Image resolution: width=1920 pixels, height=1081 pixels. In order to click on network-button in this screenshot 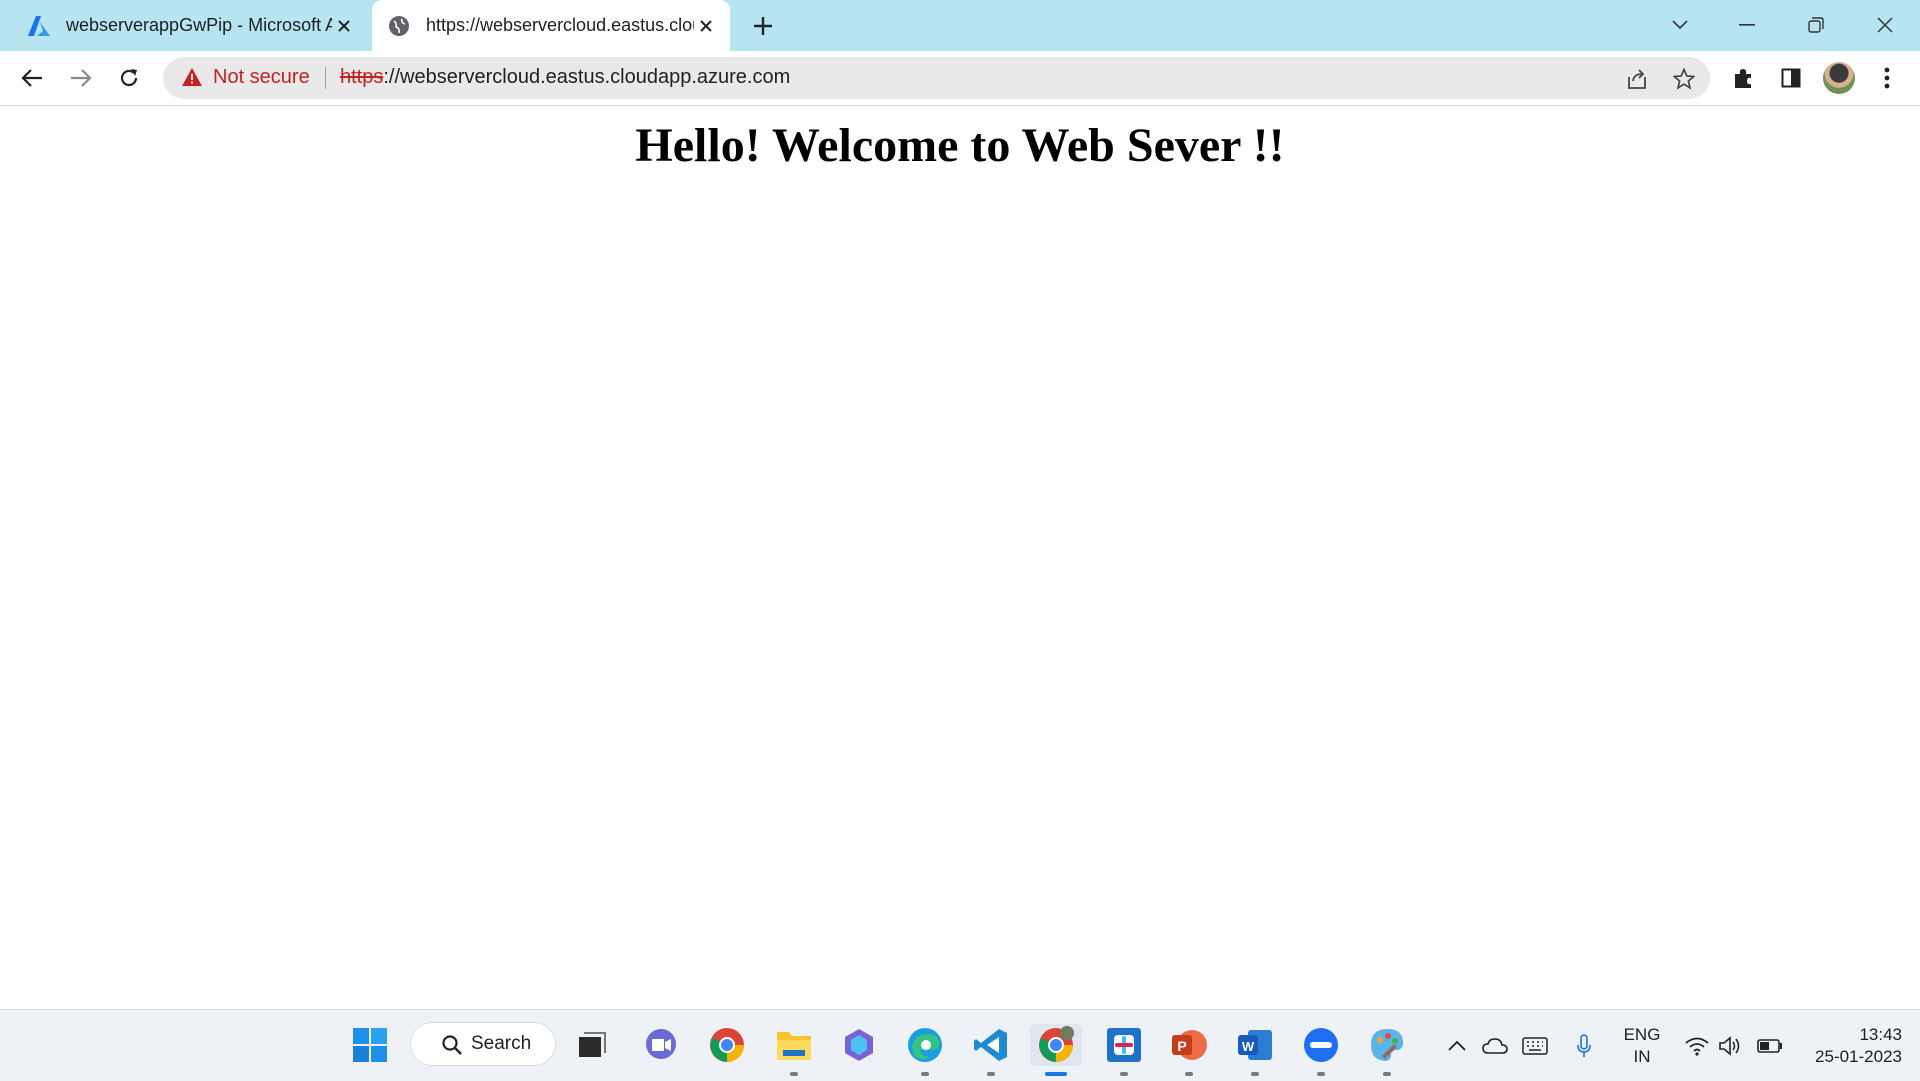, I will do `click(1697, 1046)`.